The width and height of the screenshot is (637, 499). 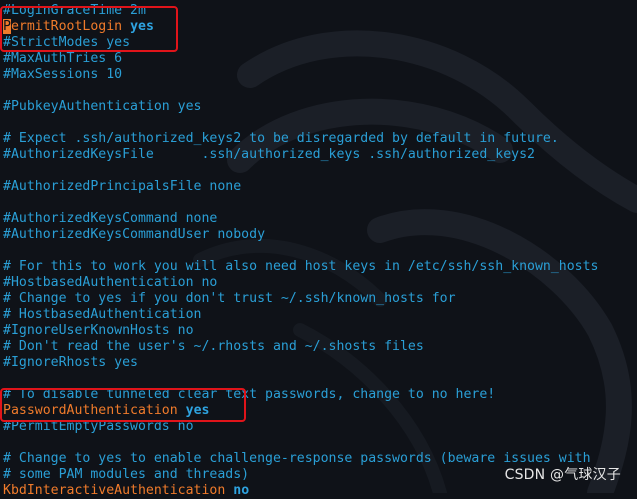 What do you see at coordinates (102, 314) in the screenshot?
I see `config-line: # HostbasedAuthentication` at bounding box center [102, 314].